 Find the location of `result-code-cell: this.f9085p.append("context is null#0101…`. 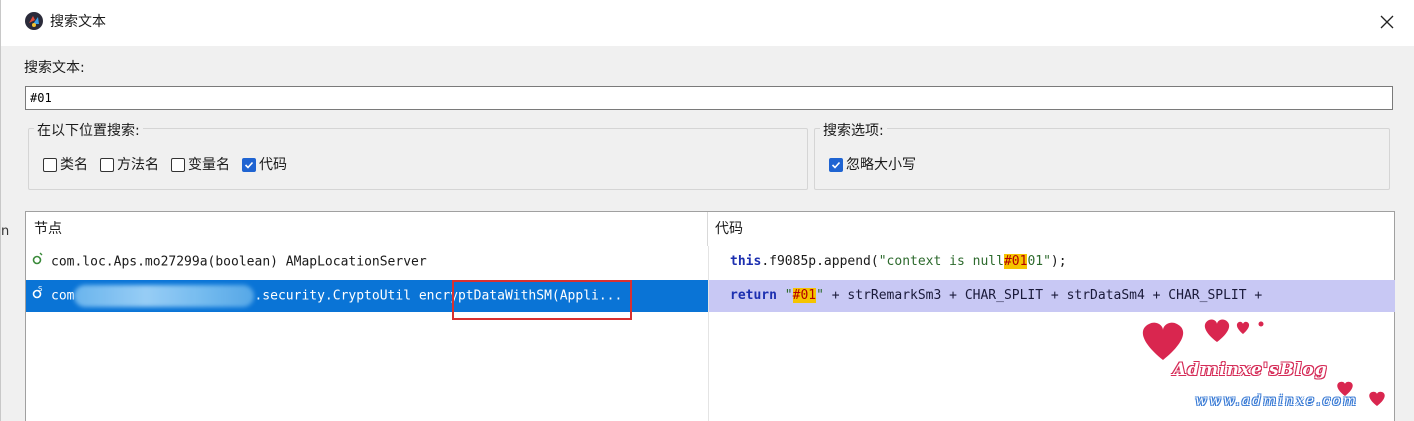

result-code-cell: this.f9085p.append("context is null#0101… is located at coordinates (898, 261).